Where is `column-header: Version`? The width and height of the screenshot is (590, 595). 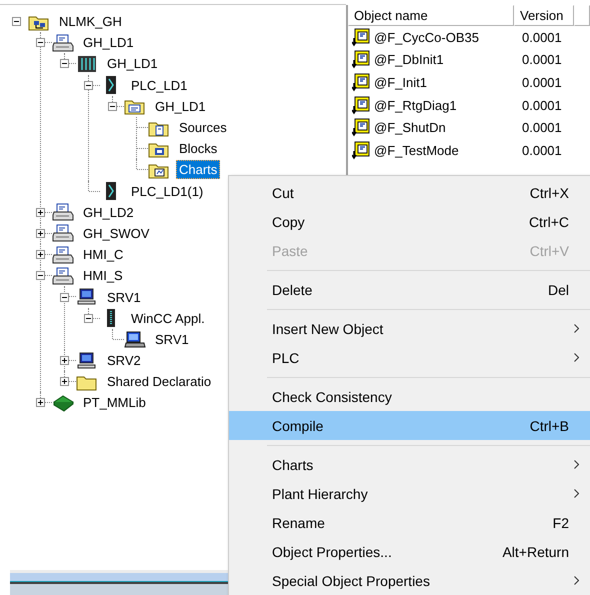 column-header: Version is located at coordinates (544, 15).